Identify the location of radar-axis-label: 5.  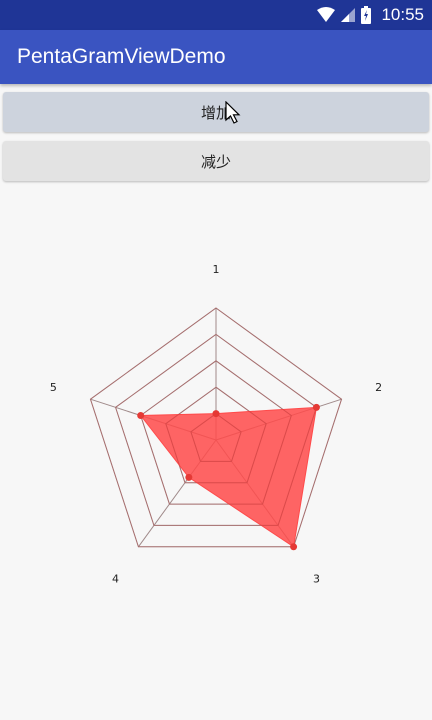
(53, 387).